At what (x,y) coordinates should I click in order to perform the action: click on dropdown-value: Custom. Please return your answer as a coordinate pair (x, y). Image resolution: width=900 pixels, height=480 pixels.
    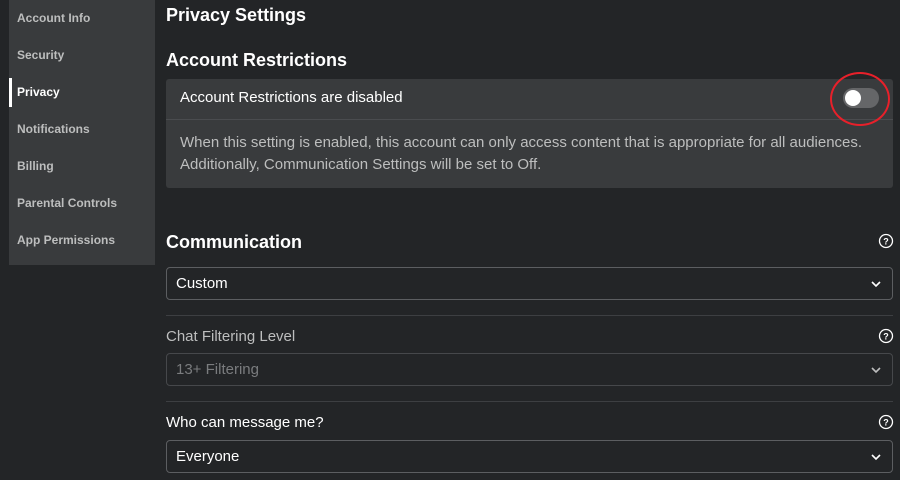
    Looking at the image, I should click on (202, 283).